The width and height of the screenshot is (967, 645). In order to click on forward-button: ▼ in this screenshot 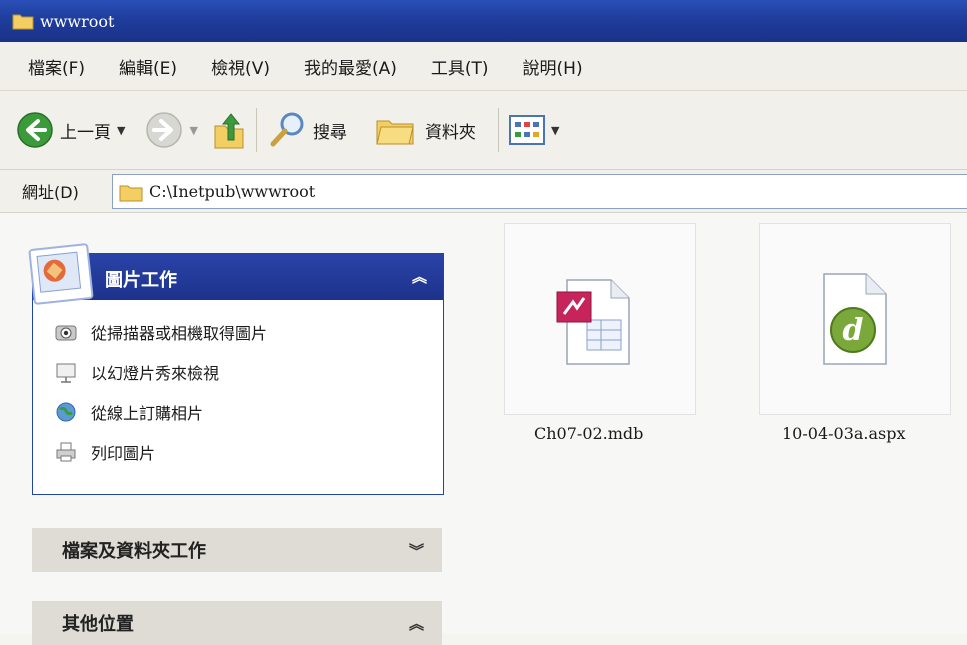, I will do `click(171, 130)`.